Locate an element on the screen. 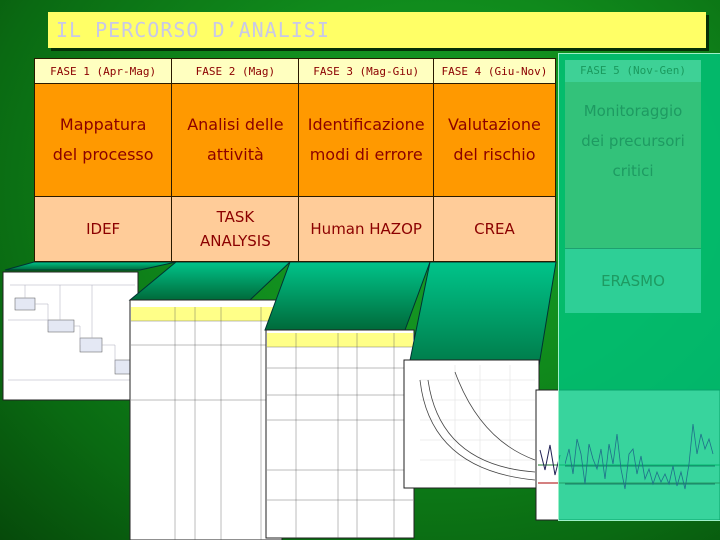 The image size is (720, 540). phase-4-activity: Valutazione del rischio is located at coordinates (494, 140).